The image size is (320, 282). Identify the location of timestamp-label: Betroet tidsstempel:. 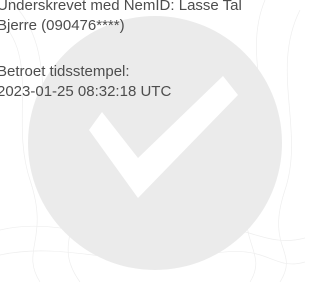
(65, 71).